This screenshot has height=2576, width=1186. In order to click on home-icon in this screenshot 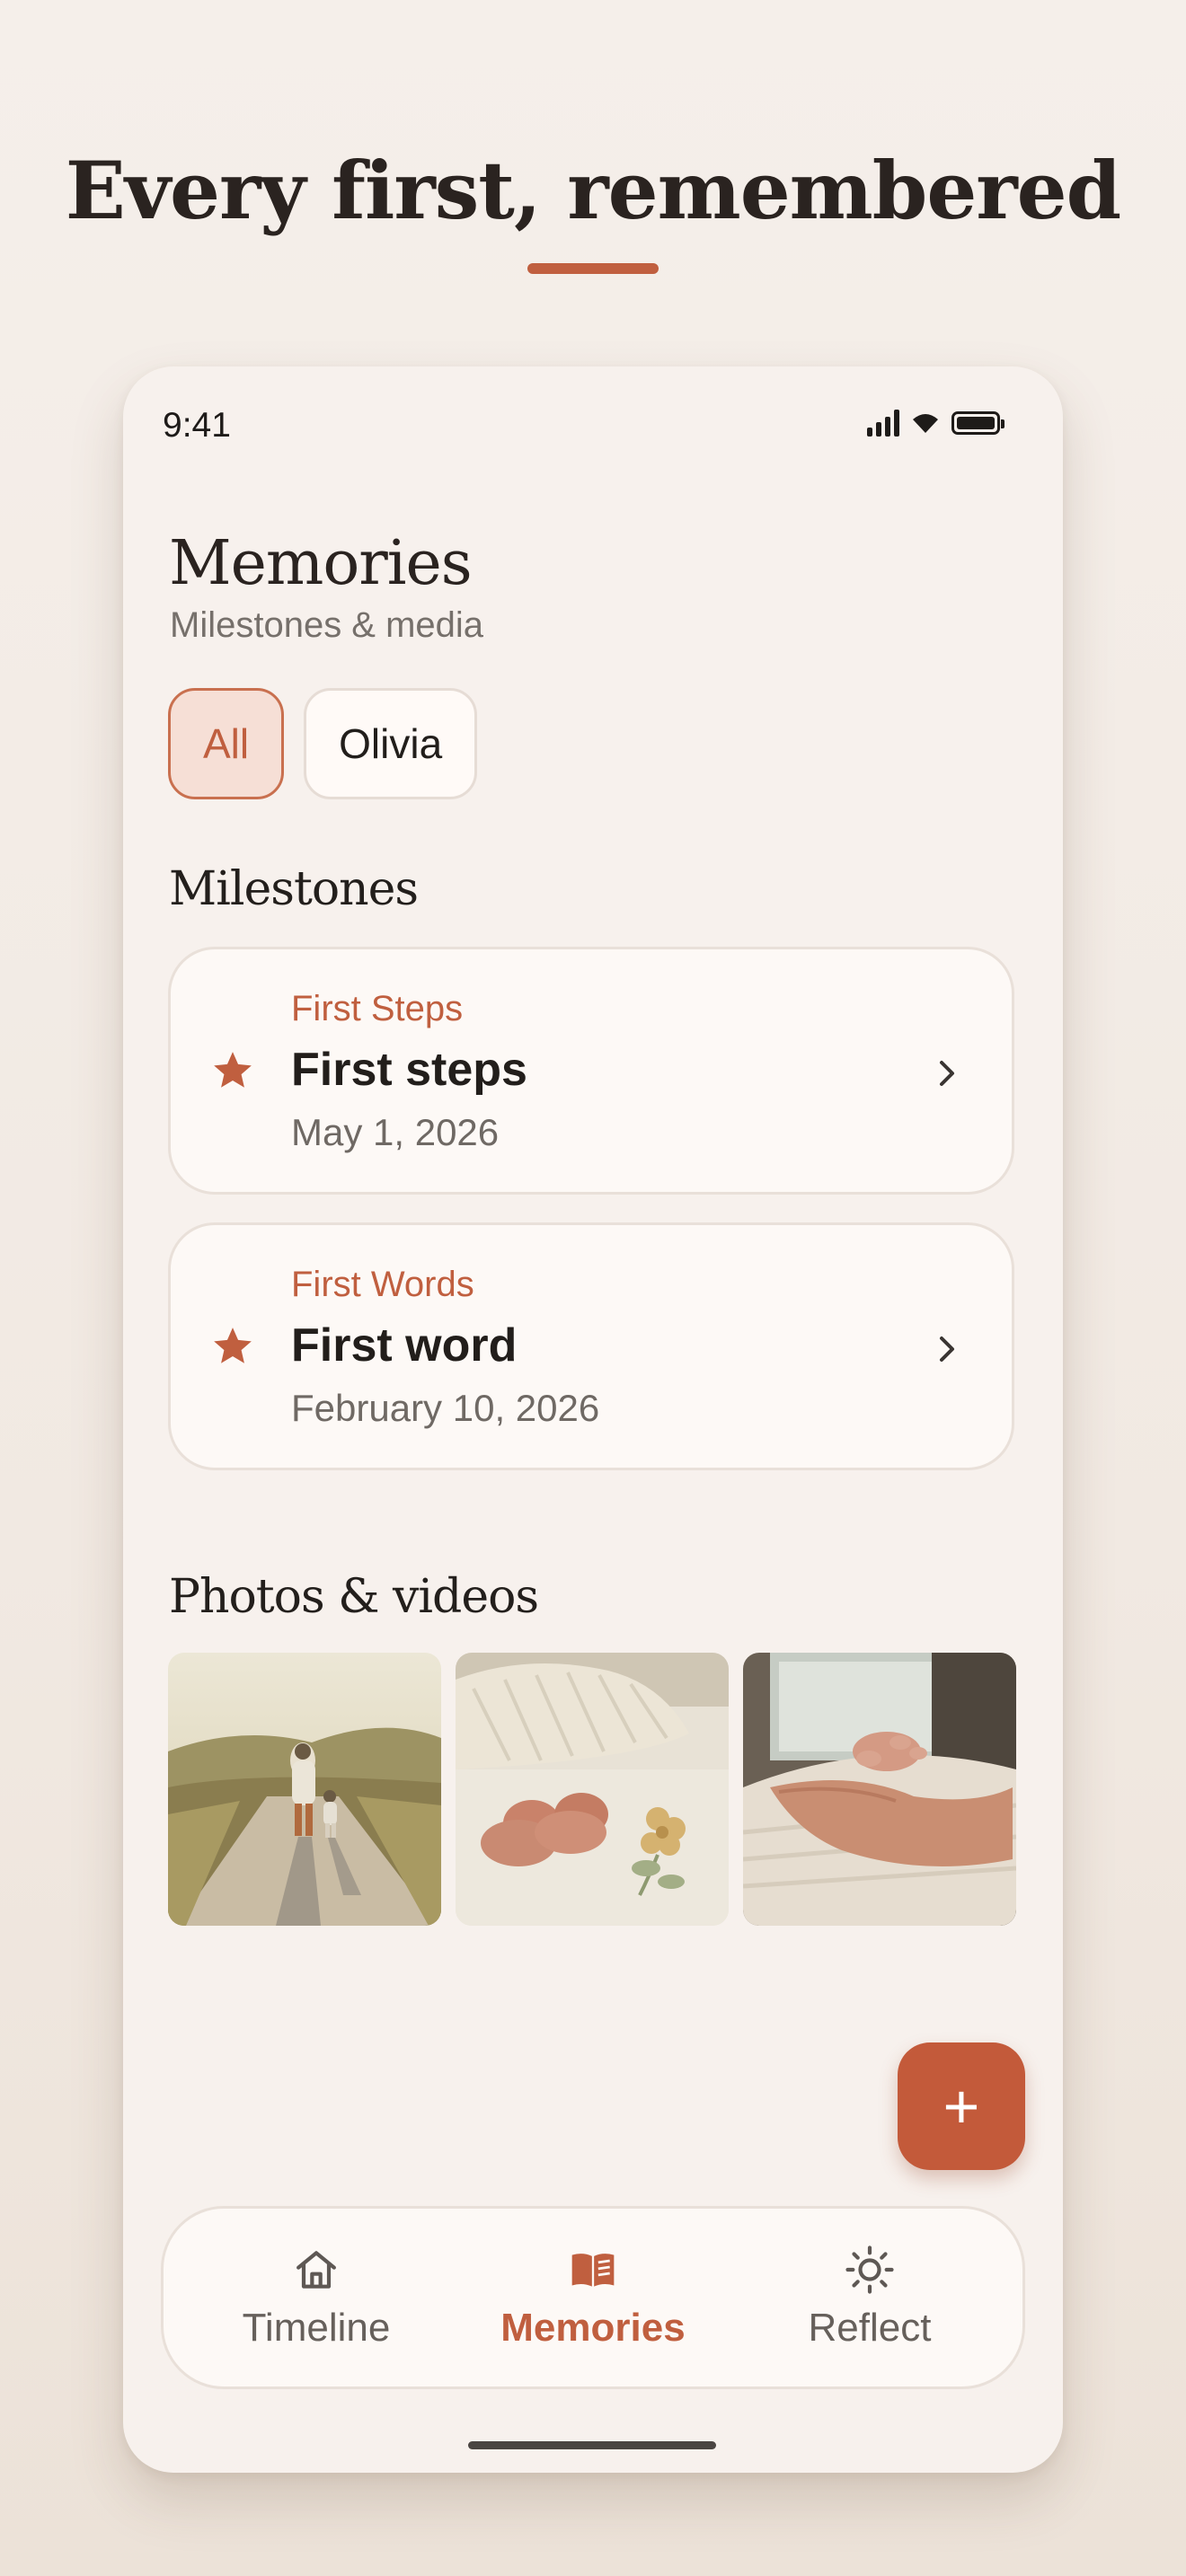, I will do `click(316, 2270)`.